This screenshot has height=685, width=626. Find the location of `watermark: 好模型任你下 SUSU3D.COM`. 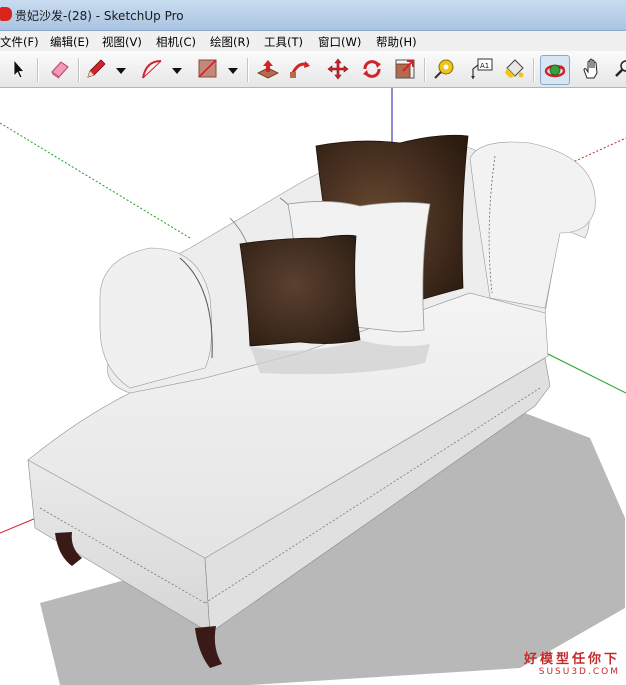

watermark: 好模型任你下 SUSU3D.COM is located at coordinates (572, 662).